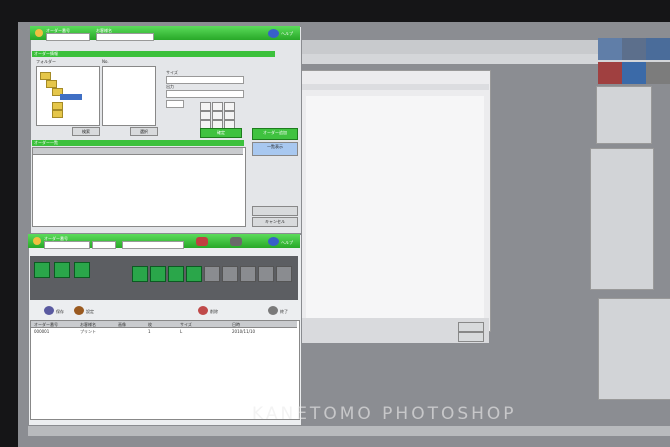 This screenshot has height=447, width=670. Describe the element at coordinates (149, 331) in the screenshot. I see `cell-count: 1` at that location.